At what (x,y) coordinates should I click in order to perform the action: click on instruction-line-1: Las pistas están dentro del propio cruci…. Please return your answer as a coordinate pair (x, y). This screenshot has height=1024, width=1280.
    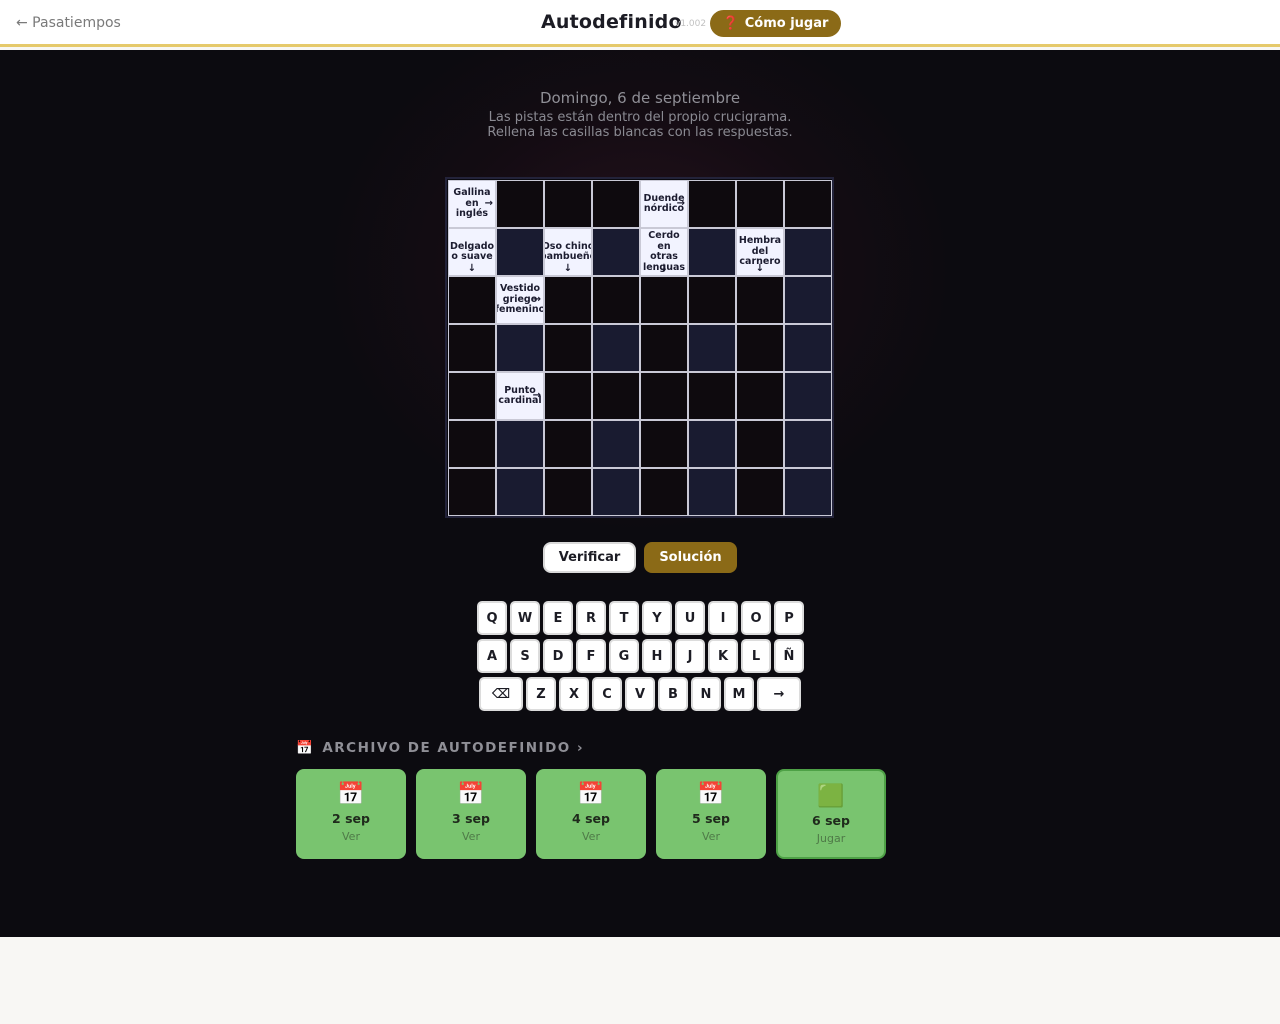
    Looking at the image, I should click on (640, 117).